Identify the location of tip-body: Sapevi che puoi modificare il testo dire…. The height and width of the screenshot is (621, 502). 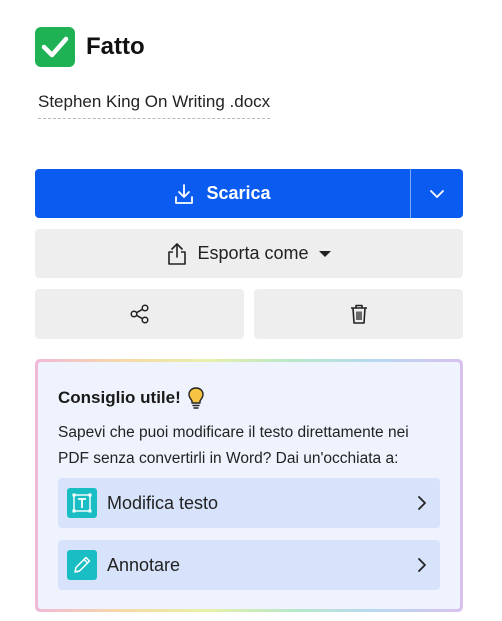
(233, 445).